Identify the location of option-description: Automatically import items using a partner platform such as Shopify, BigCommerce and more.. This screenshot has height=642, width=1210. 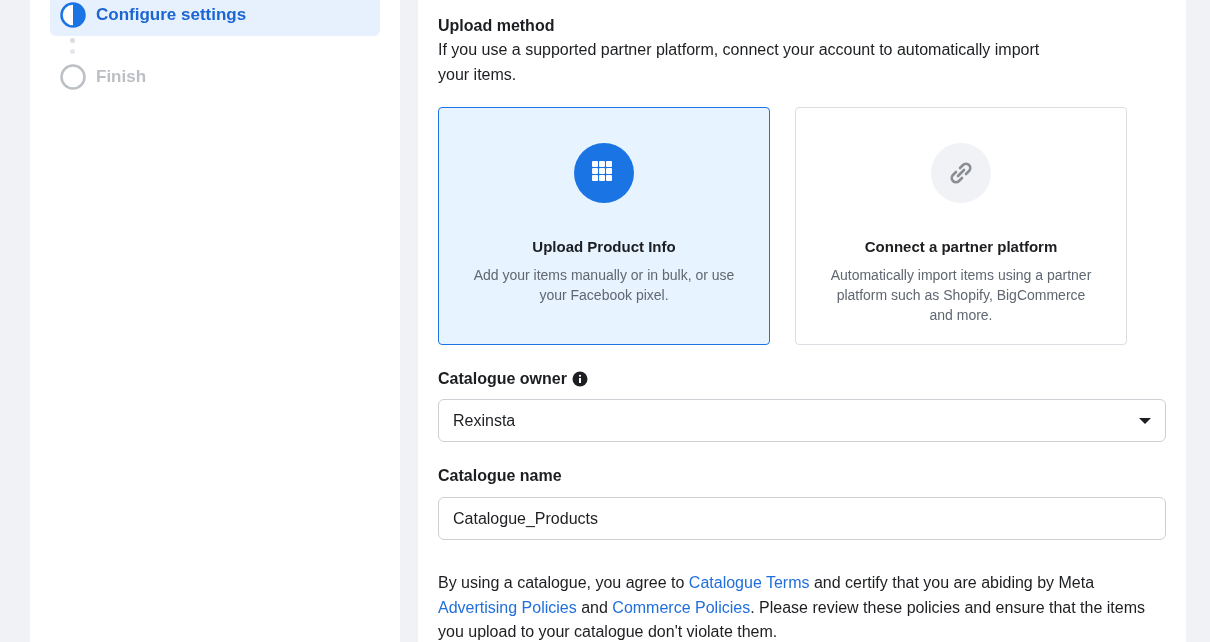
(961, 295).